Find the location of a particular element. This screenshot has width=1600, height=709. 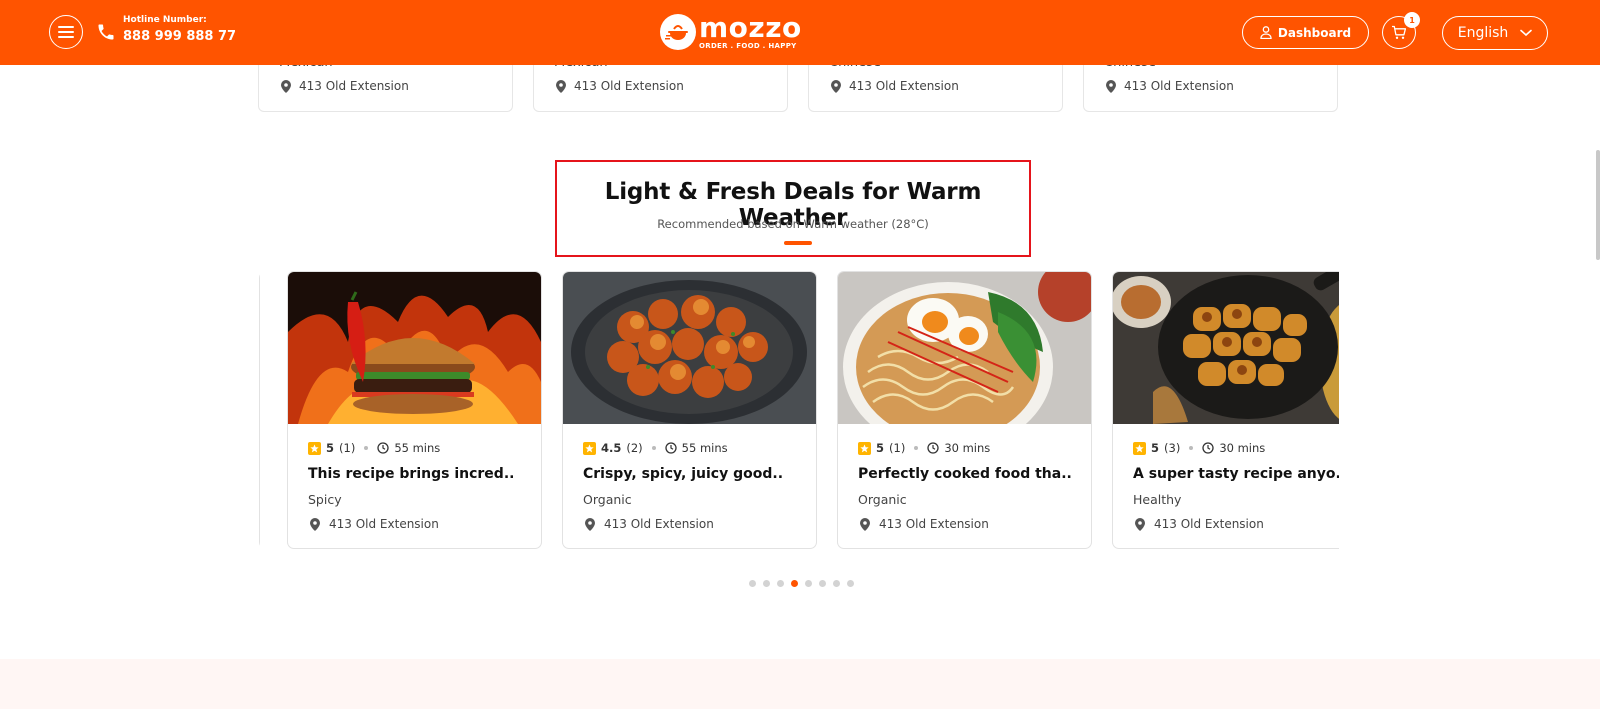

recipe-title: This recipe brings incred.. is located at coordinates (411, 474).